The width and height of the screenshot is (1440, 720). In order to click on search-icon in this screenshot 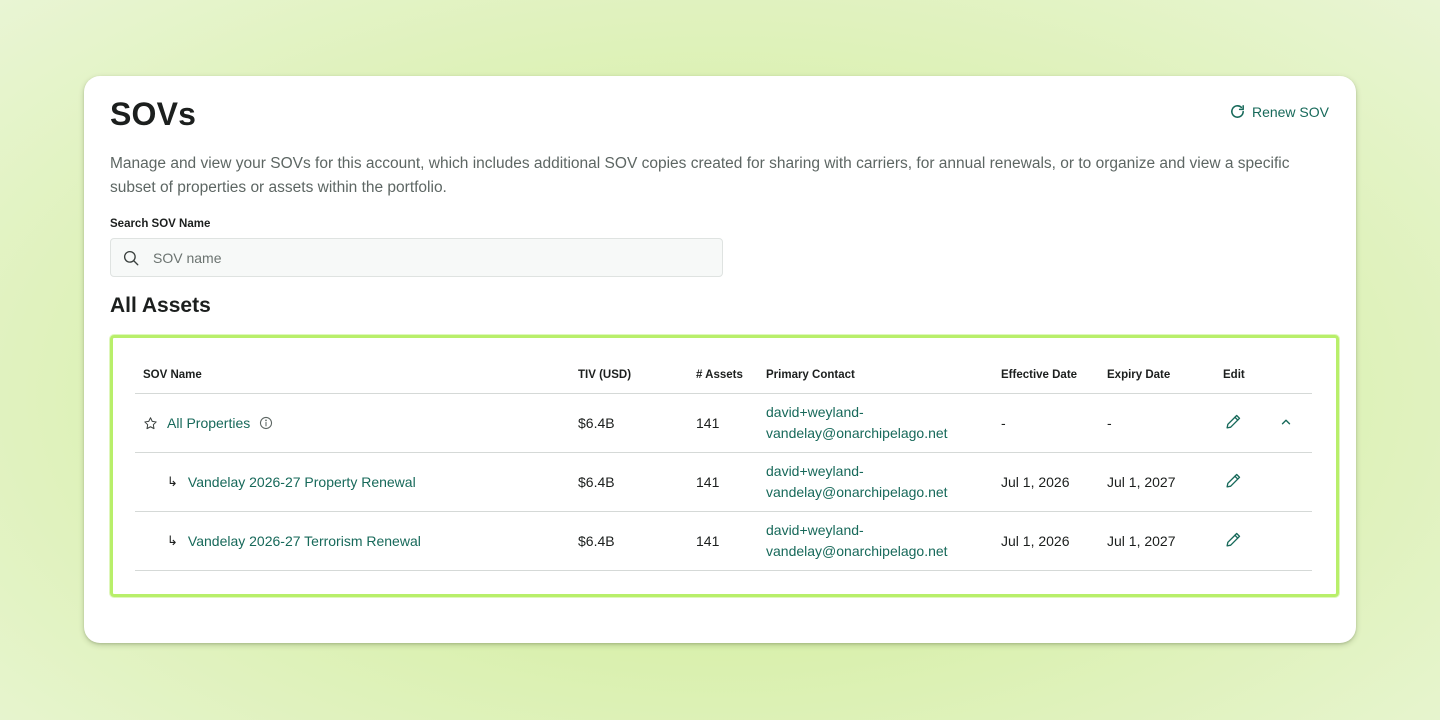, I will do `click(131, 257)`.